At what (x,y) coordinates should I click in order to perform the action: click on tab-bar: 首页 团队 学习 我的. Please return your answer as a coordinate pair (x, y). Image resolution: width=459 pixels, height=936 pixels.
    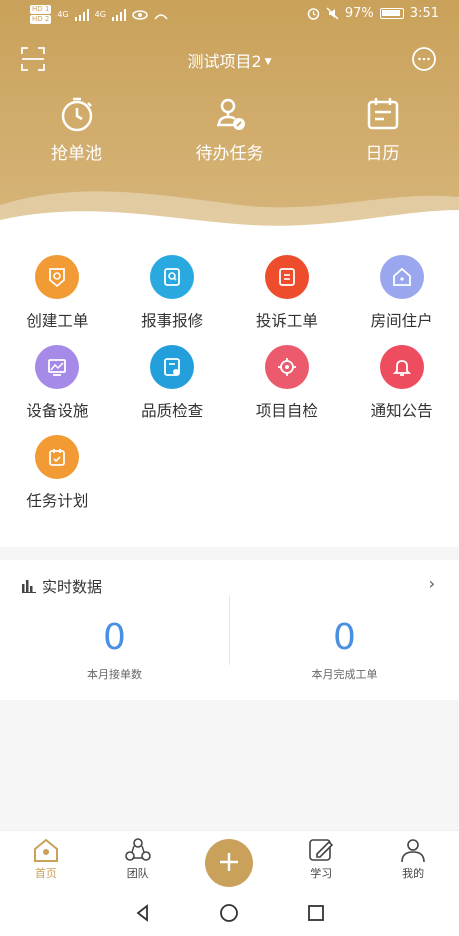
    Looking at the image, I should click on (229, 860).